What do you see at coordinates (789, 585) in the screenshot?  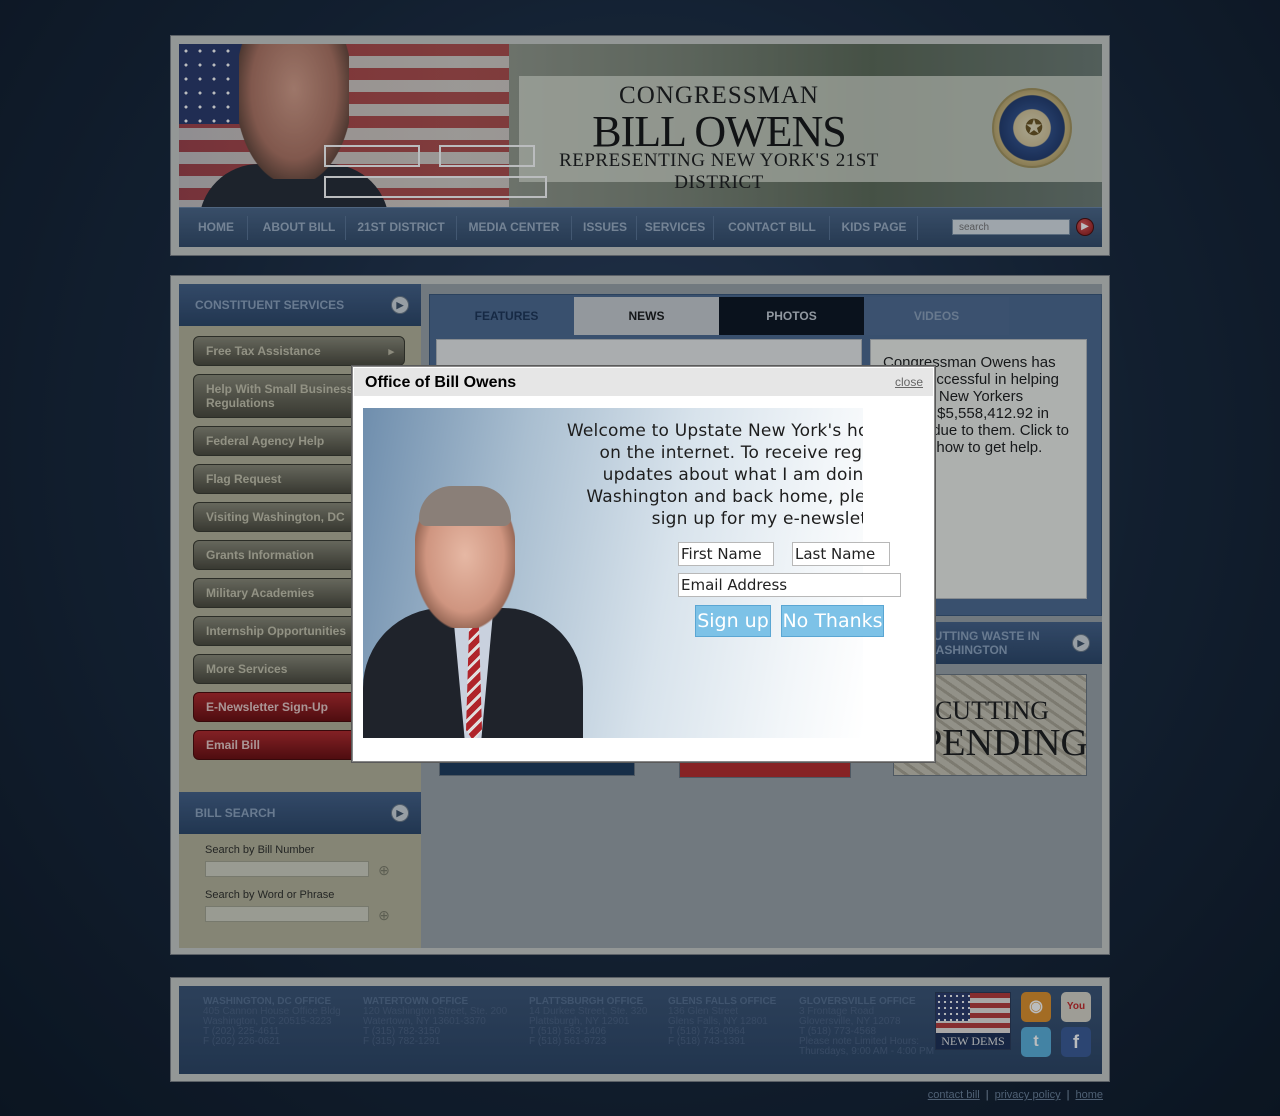 I see `email-field` at bounding box center [789, 585].